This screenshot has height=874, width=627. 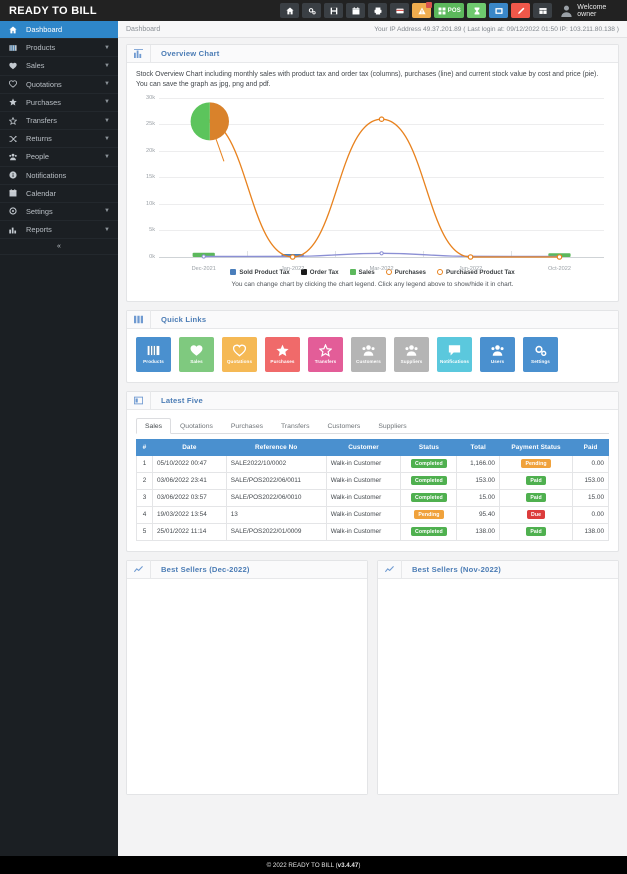 I want to click on hourglass-icon, so click(x=477, y=10).